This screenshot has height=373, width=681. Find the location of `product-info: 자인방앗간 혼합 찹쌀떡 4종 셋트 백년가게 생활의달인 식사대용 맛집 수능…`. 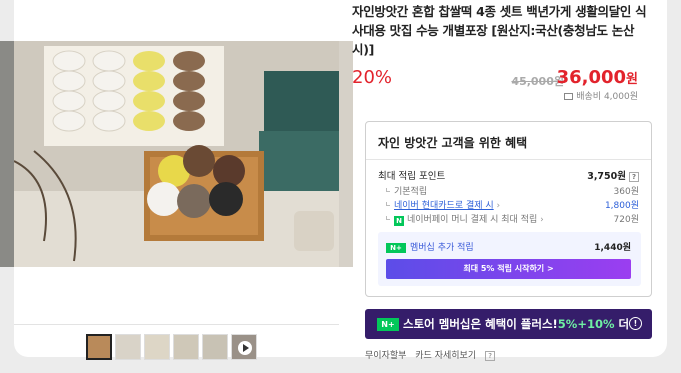

product-info: 자인방앗간 혼합 찹쌀떡 4종 셋트 백년가게 생활의달인 식사대용 맛집 수능… is located at coordinates (502, 51).